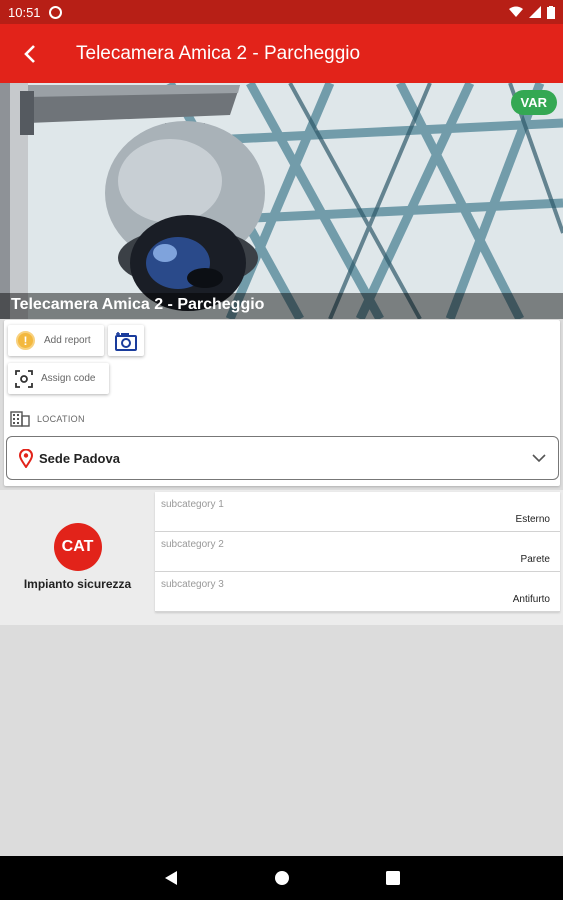 This screenshot has height=900, width=563. I want to click on chevron-down-icon, so click(539, 457).